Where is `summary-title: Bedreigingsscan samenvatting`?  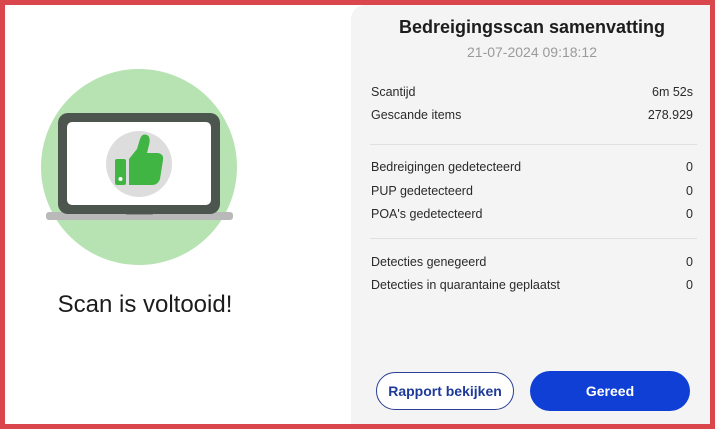 summary-title: Bedreigingsscan samenvatting is located at coordinates (532, 27).